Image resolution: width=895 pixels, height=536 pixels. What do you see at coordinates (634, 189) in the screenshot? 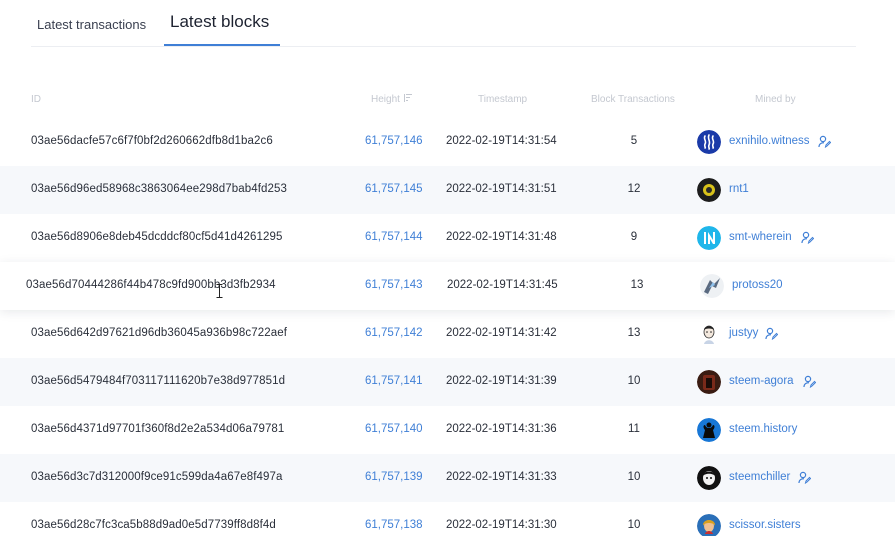
I see `block-transaction-count: 12` at bounding box center [634, 189].